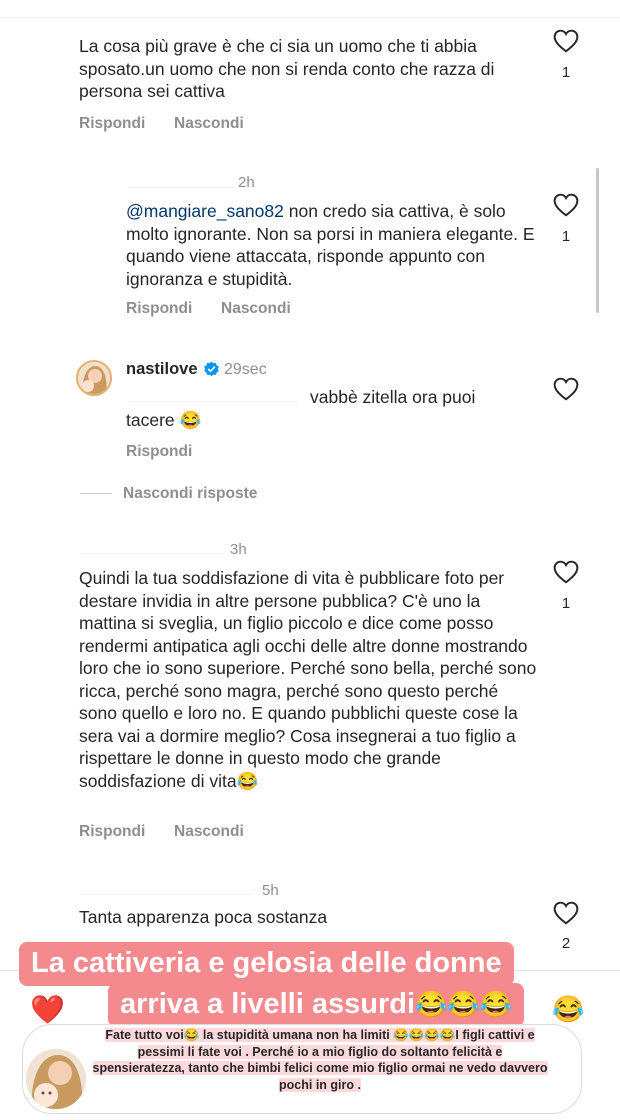 Image resolution: width=620 pixels, height=1120 pixels. What do you see at coordinates (464, 1004) in the screenshot?
I see `caption-emojis: 😂😂😂` at bounding box center [464, 1004].